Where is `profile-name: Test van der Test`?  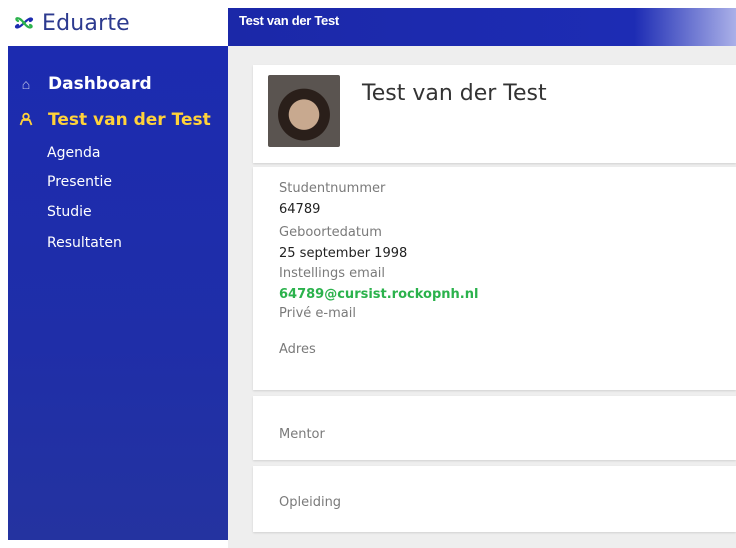 profile-name: Test van der Test is located at coordinates (454, 93).